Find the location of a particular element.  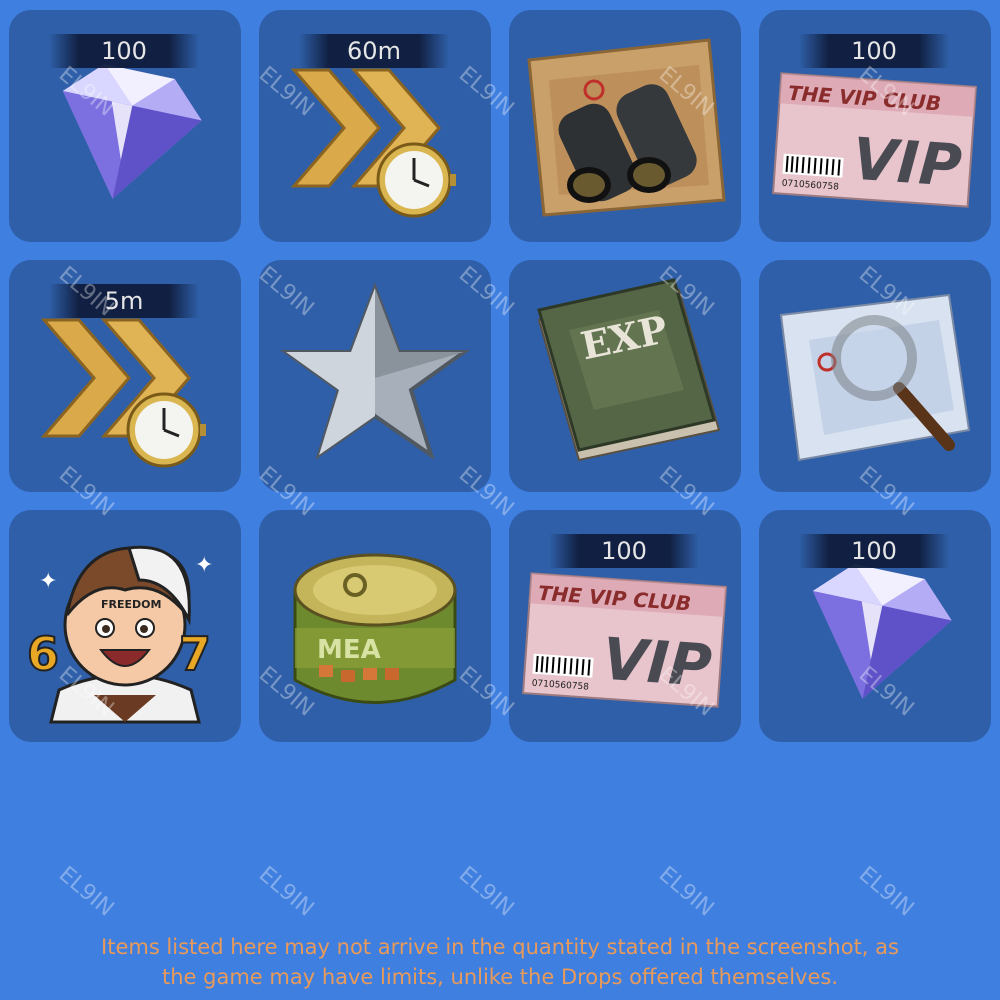

quantity-badge: 5m is located at coordinates (124, 301).